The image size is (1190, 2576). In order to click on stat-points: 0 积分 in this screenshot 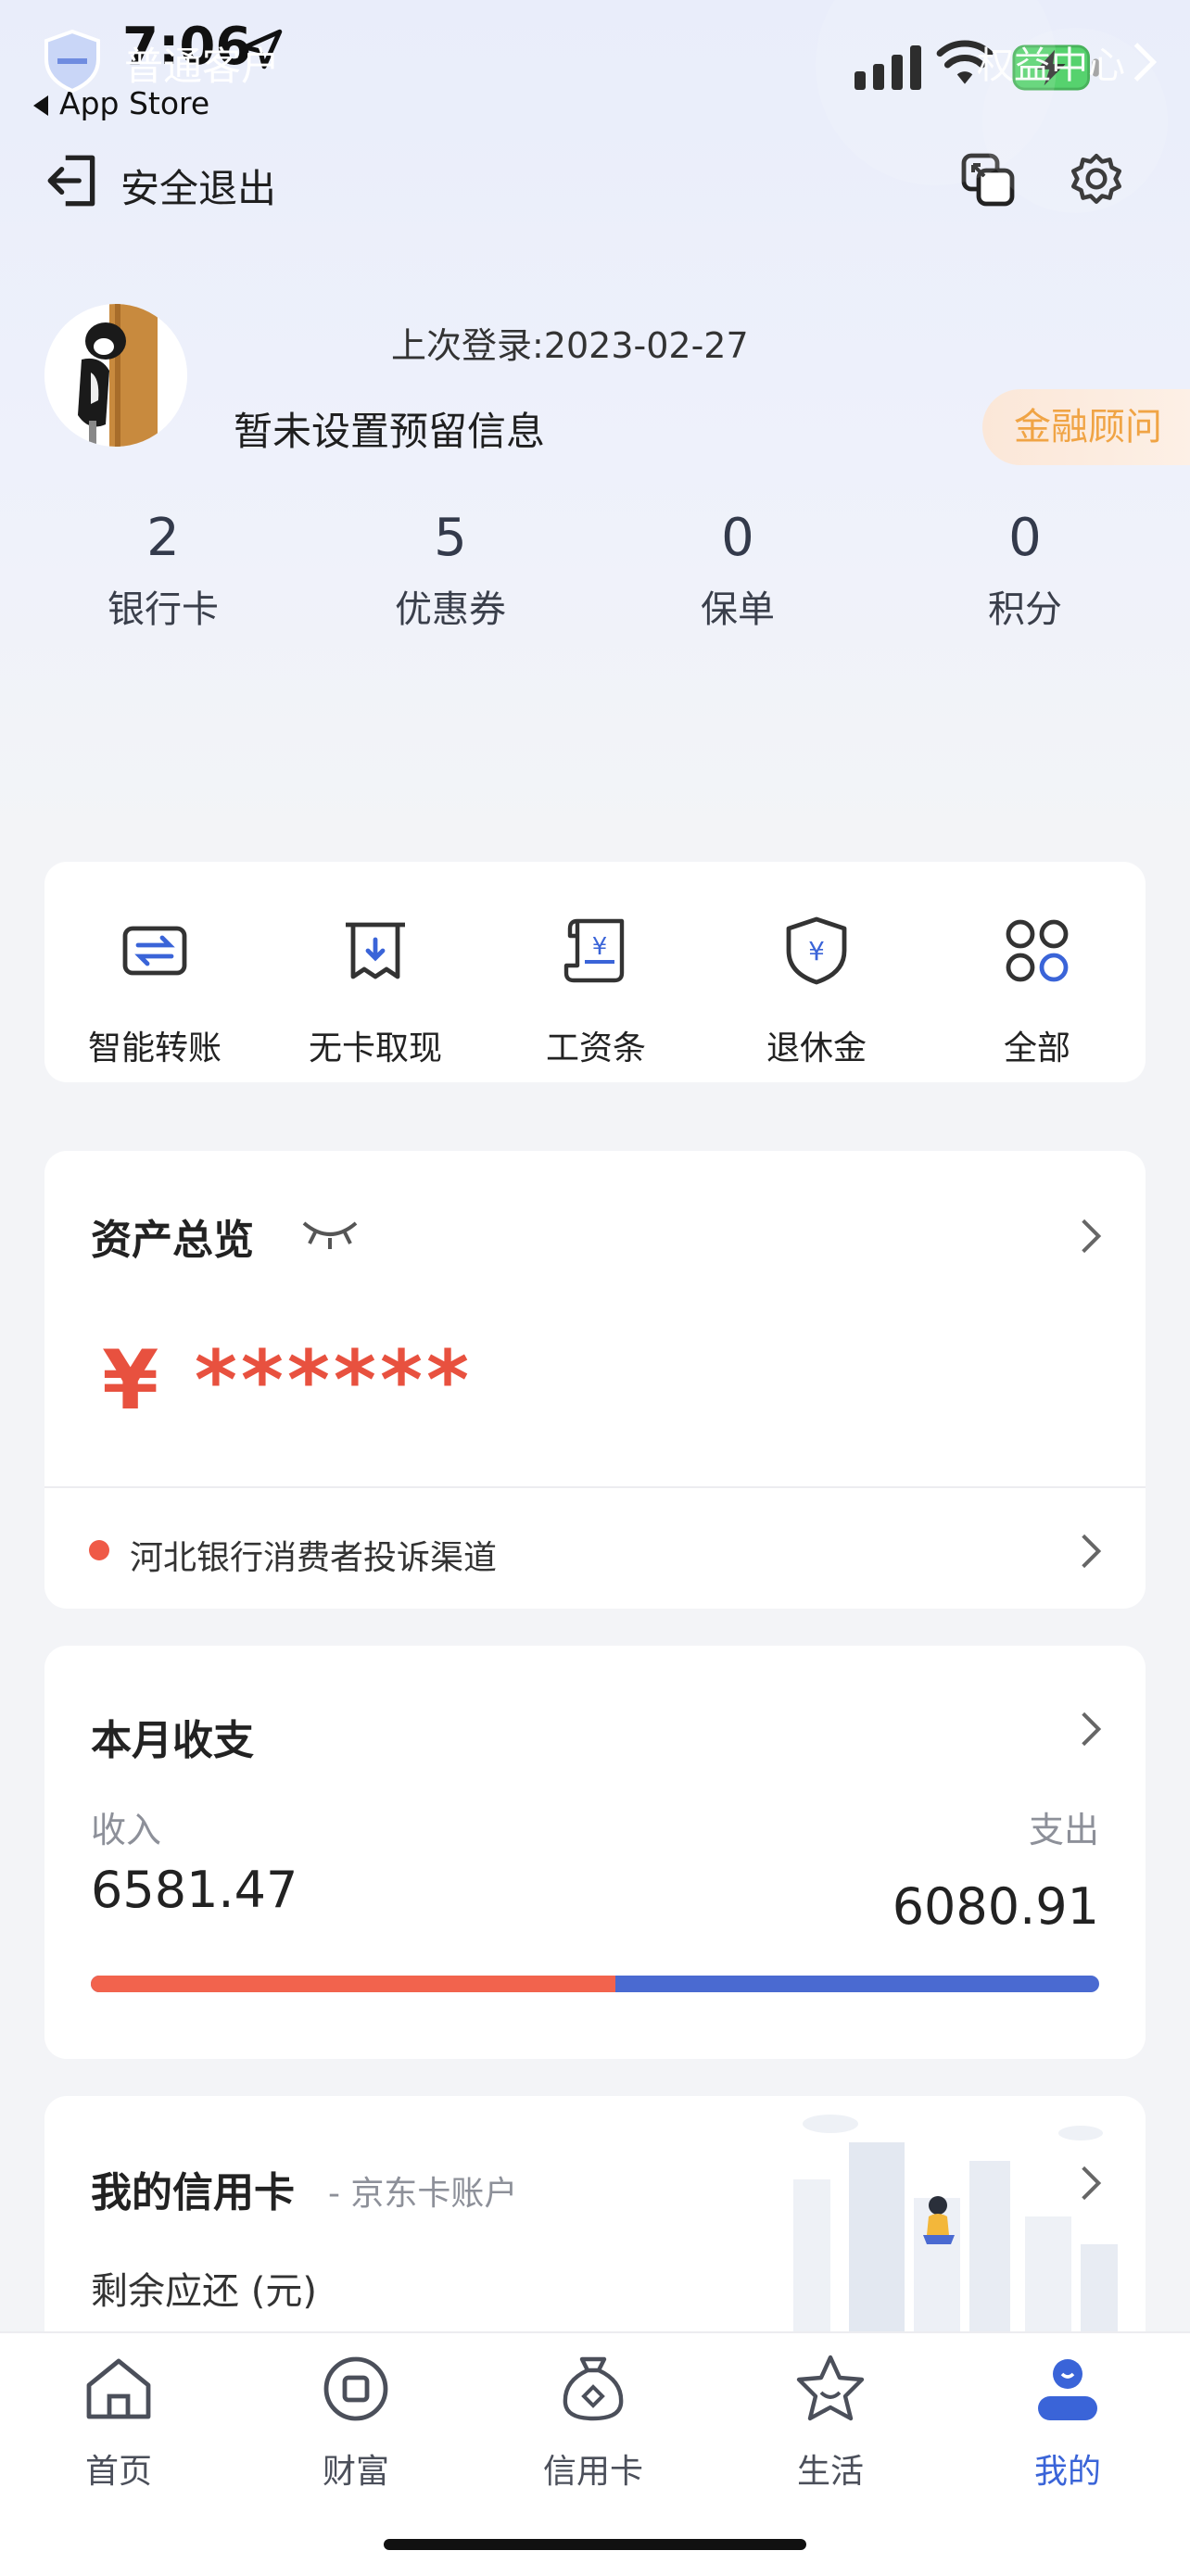, I will do `click(1025, 570)`.